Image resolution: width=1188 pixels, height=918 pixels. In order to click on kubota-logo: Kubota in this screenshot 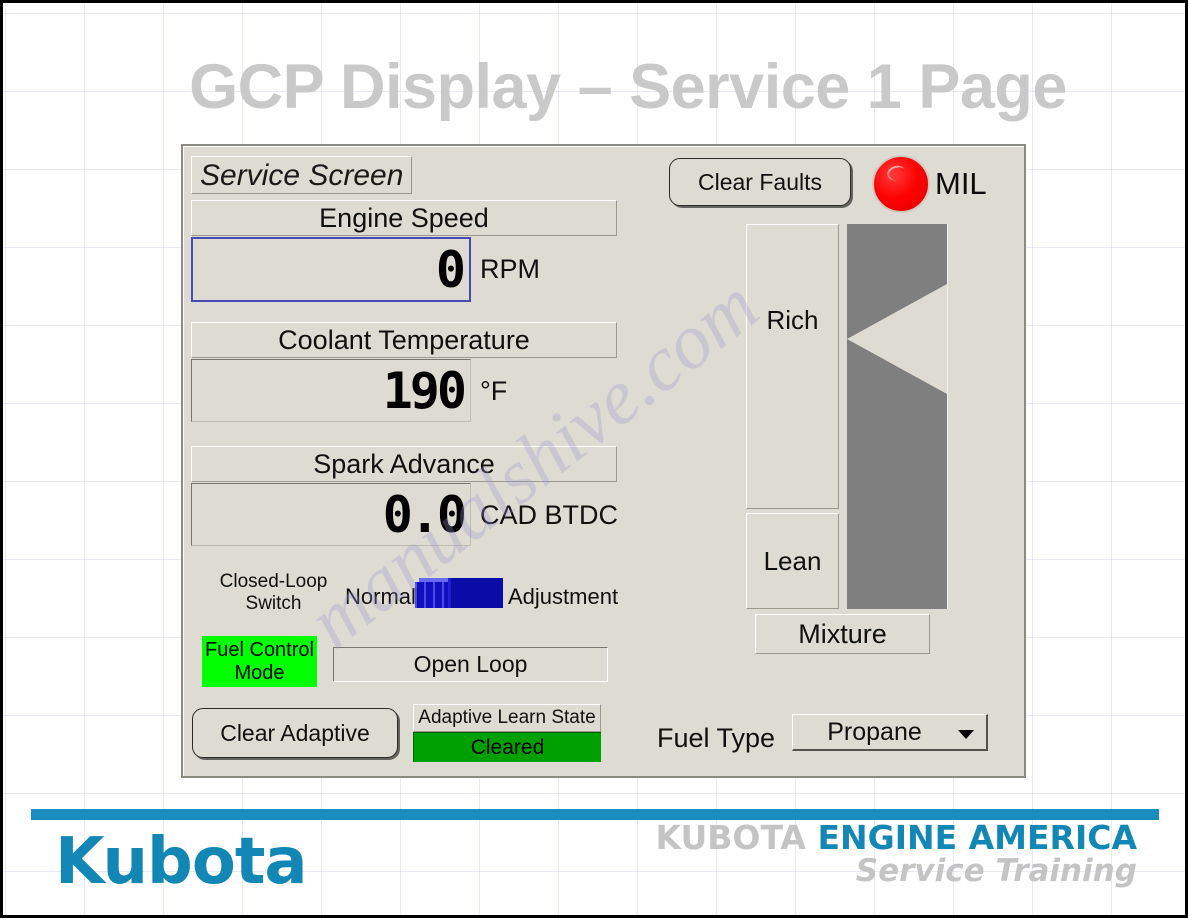, I will do `click(181, 862)`.